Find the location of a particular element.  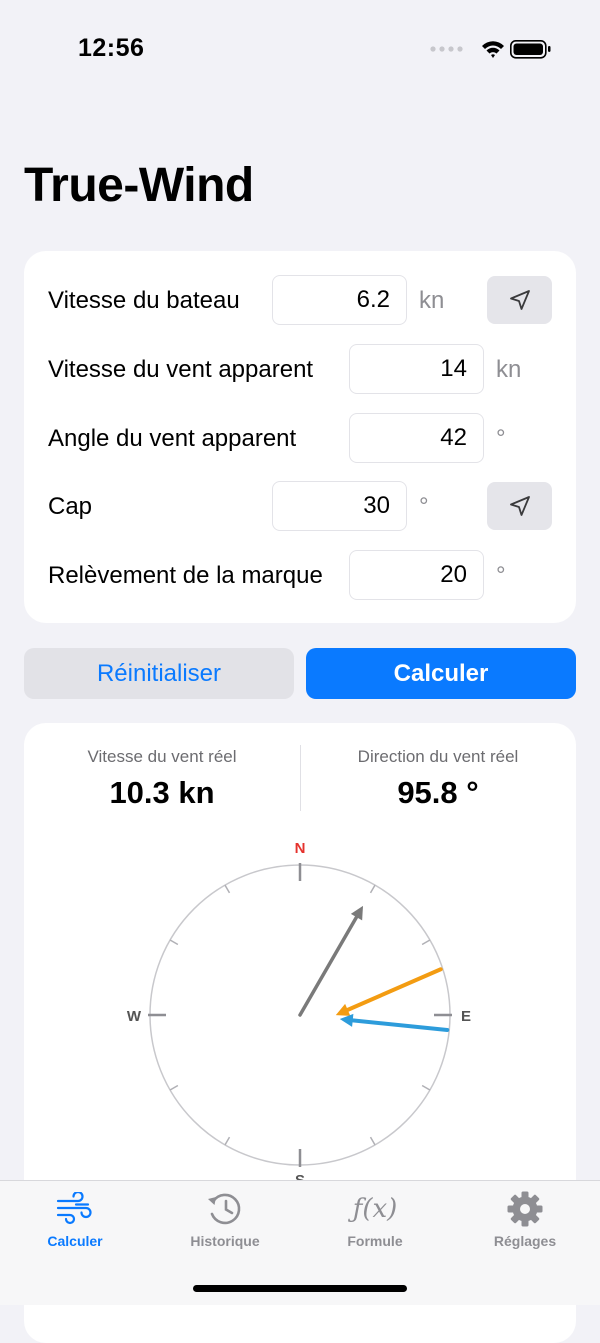

wind-compass: N E W S is located at coordinates (299, 1014).